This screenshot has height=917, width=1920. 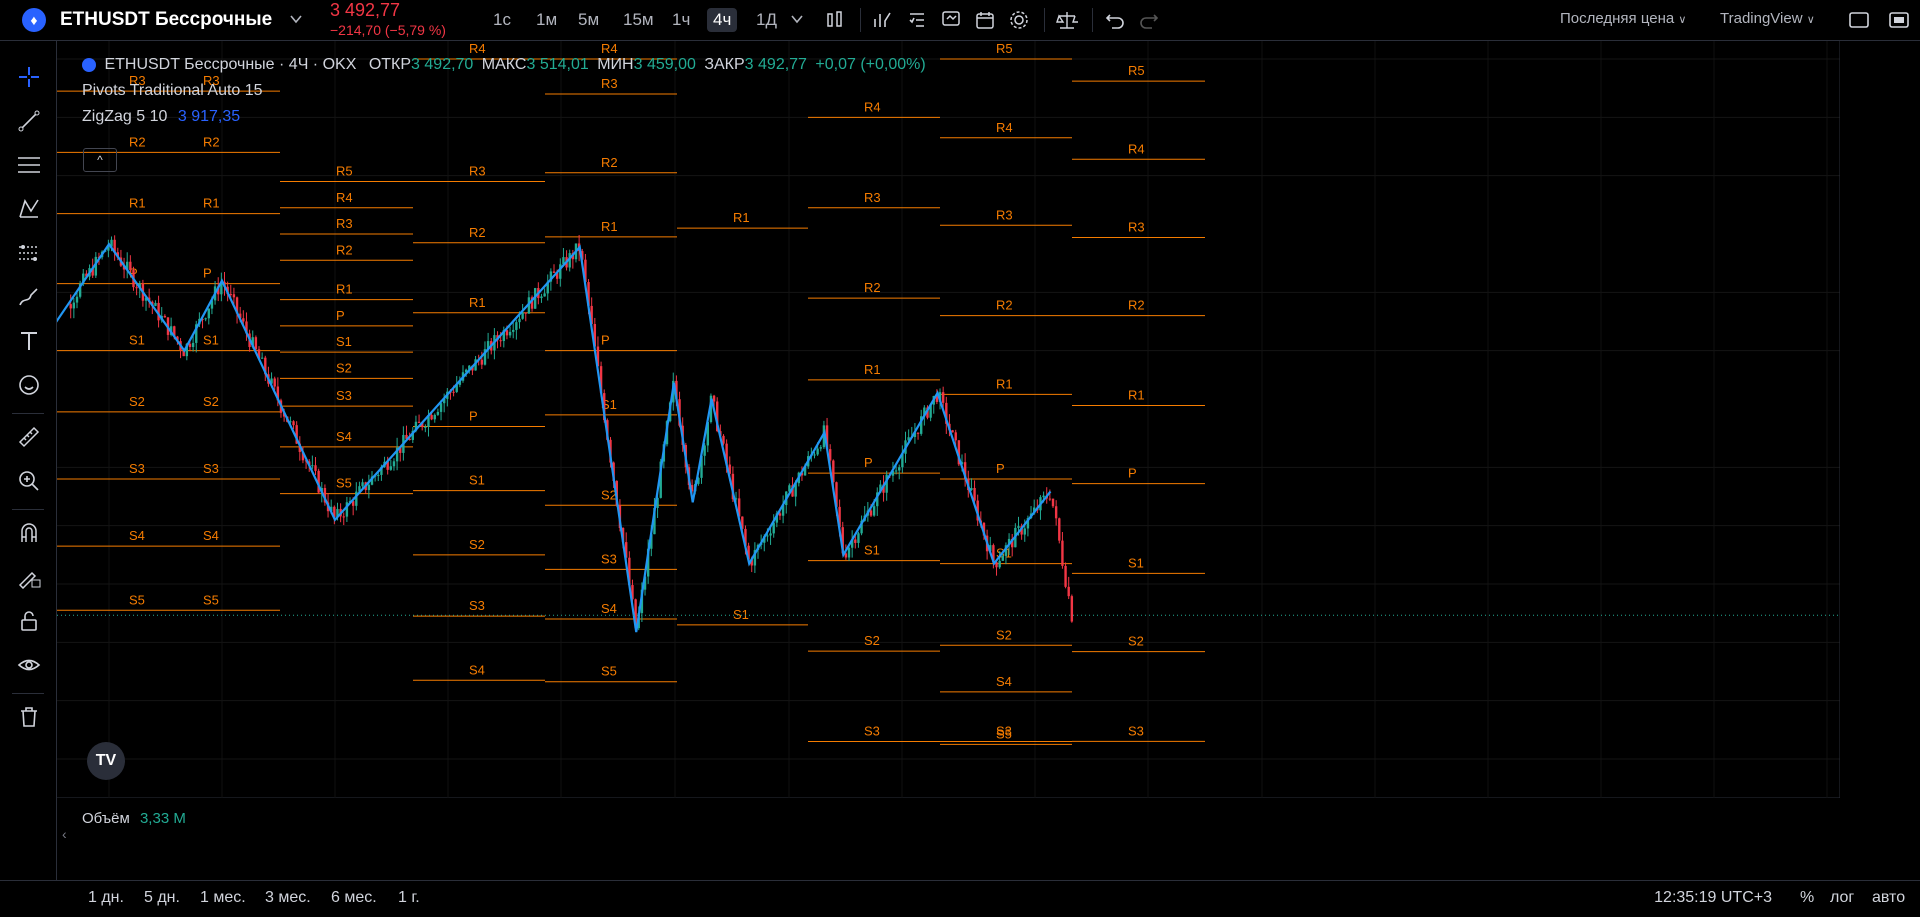 What do you see at coordinates (29, 209) in the screenshot?
I see `pattern-icon` at bounding box center [29, 209].